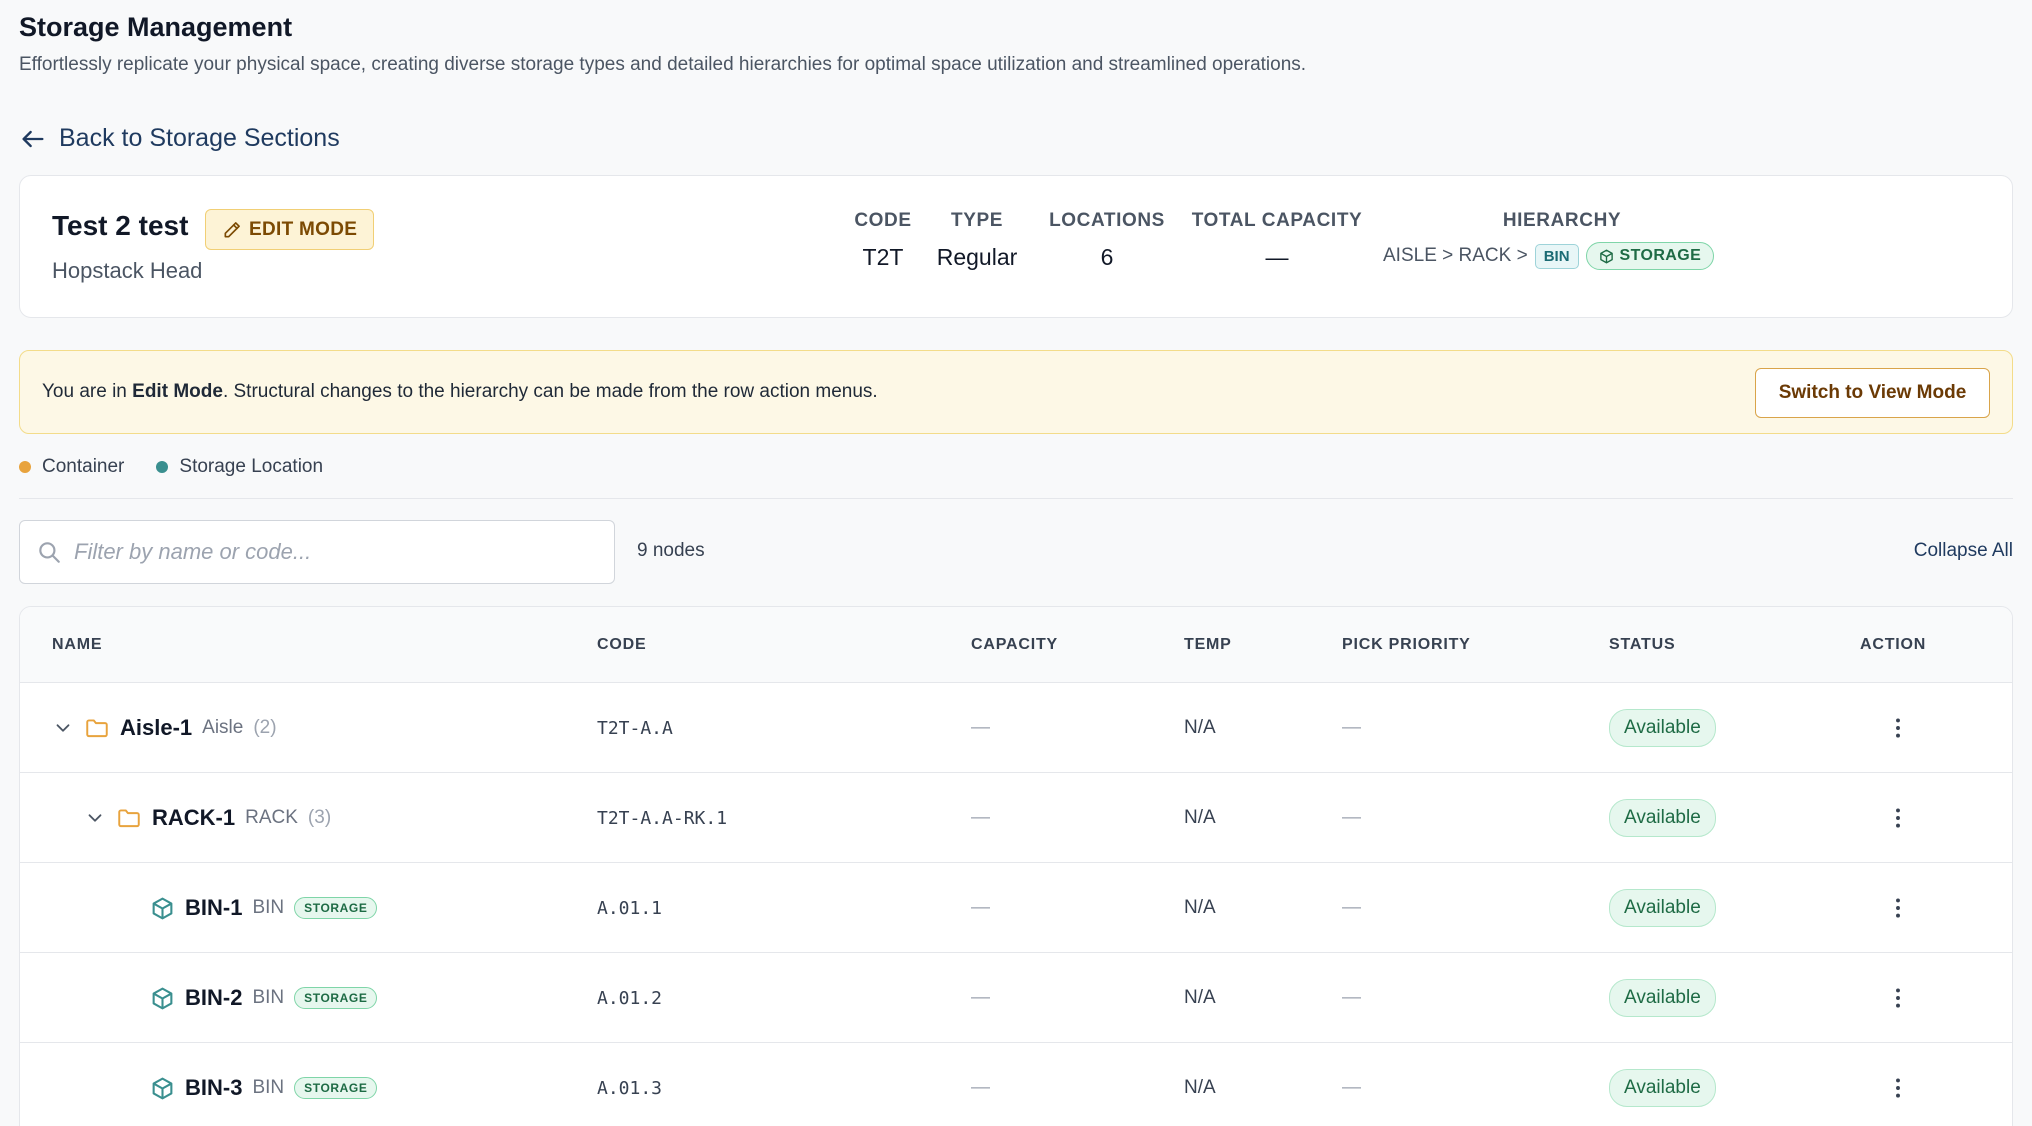 This screenshot has width=2032, height=1126. I want to click on child-count: (2), so click(265, 727).